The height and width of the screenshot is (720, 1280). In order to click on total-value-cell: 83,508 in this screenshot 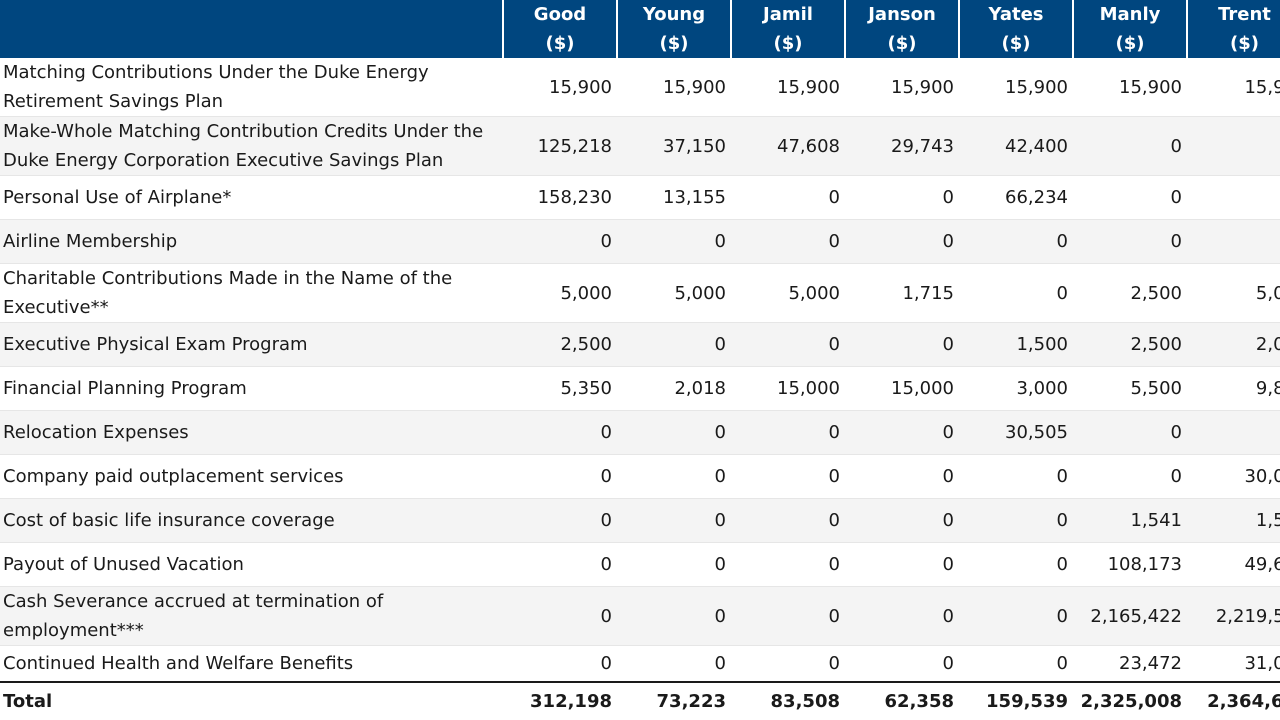, I will do `click(788, 700)`.